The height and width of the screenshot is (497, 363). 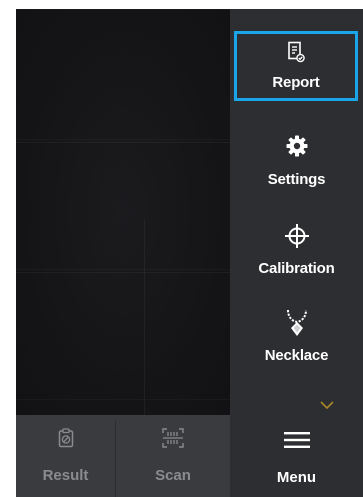 I want to click on gear-icon, so click(x=297, y=148).